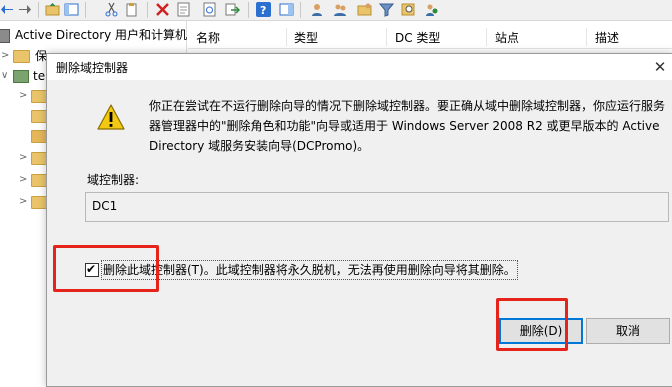 This screenshot has width=672, height=387. What do you see at coordinates (21, 56) in the screenshot?
I see `folder-icon` at bounding box center [21, 56].